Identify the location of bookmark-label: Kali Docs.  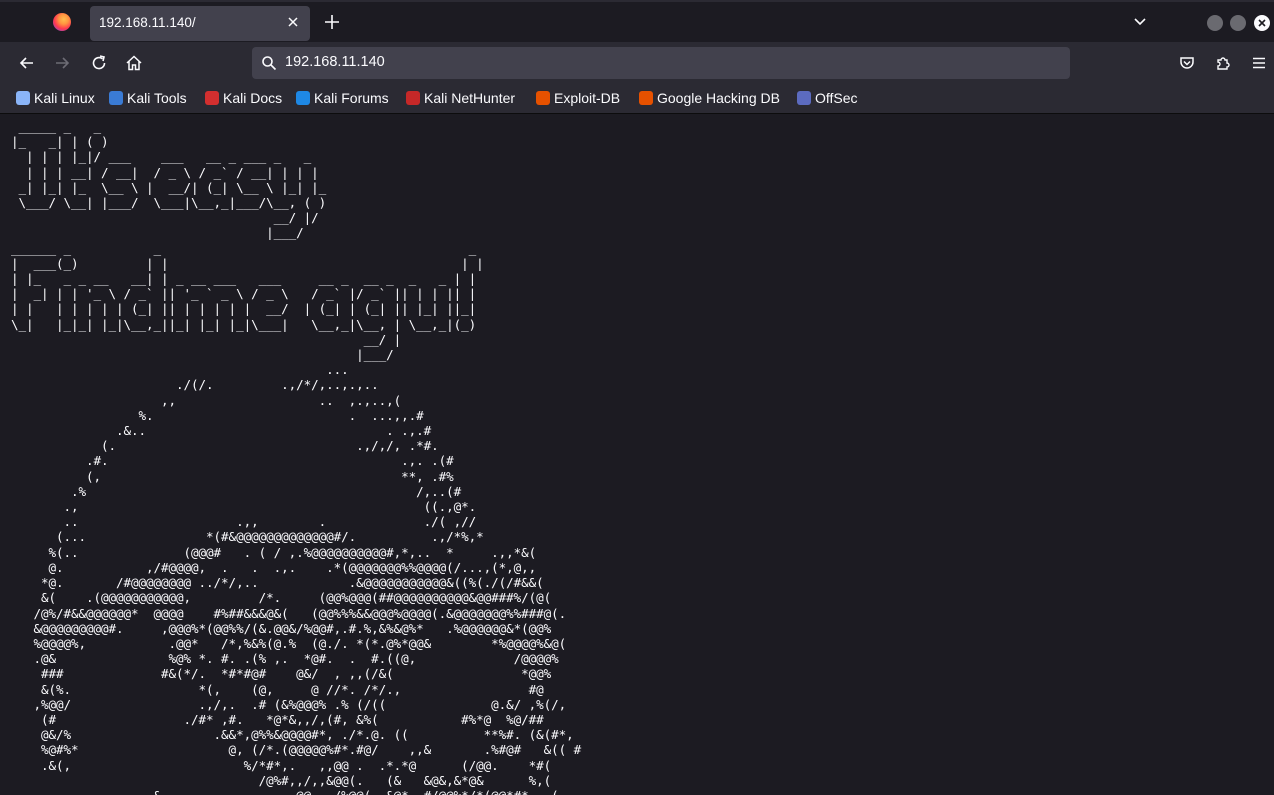
(253, 98).